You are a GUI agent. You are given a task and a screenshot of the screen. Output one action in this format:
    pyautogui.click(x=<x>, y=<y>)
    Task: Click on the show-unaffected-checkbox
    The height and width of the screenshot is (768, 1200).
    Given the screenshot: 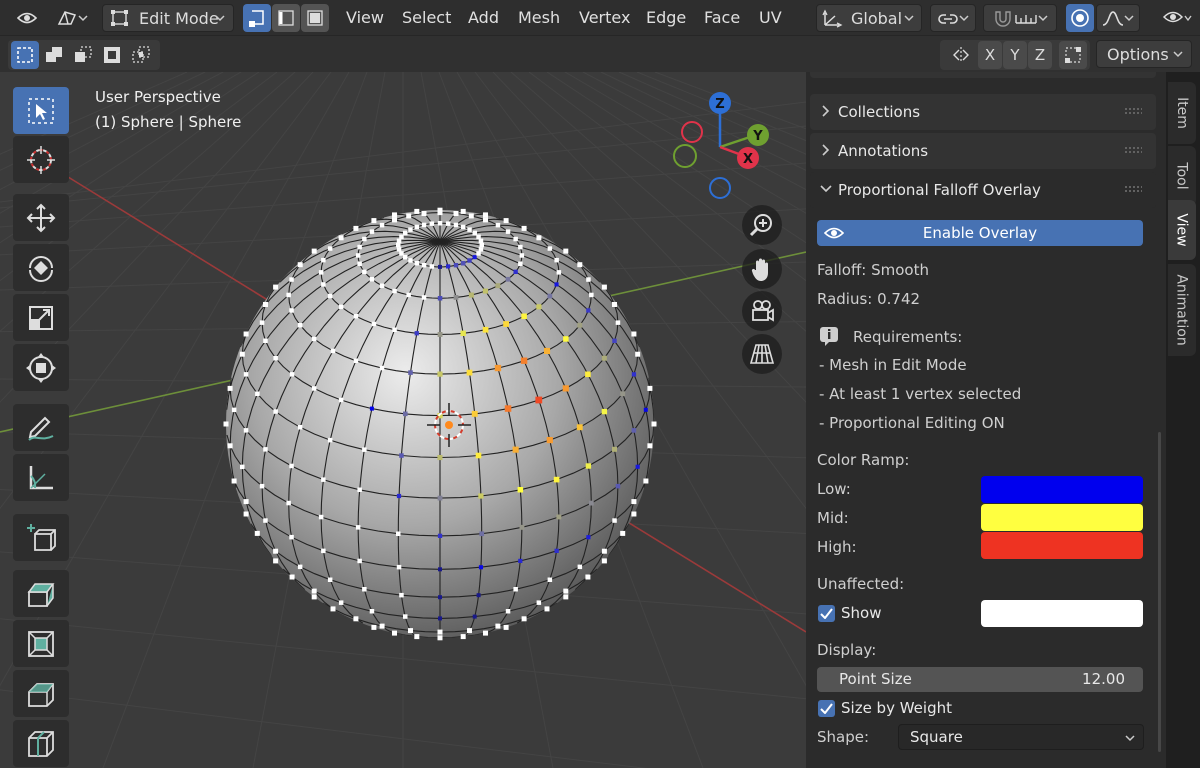 What is the action you would take?
    pyautogui.click(x=826, y=613)
    